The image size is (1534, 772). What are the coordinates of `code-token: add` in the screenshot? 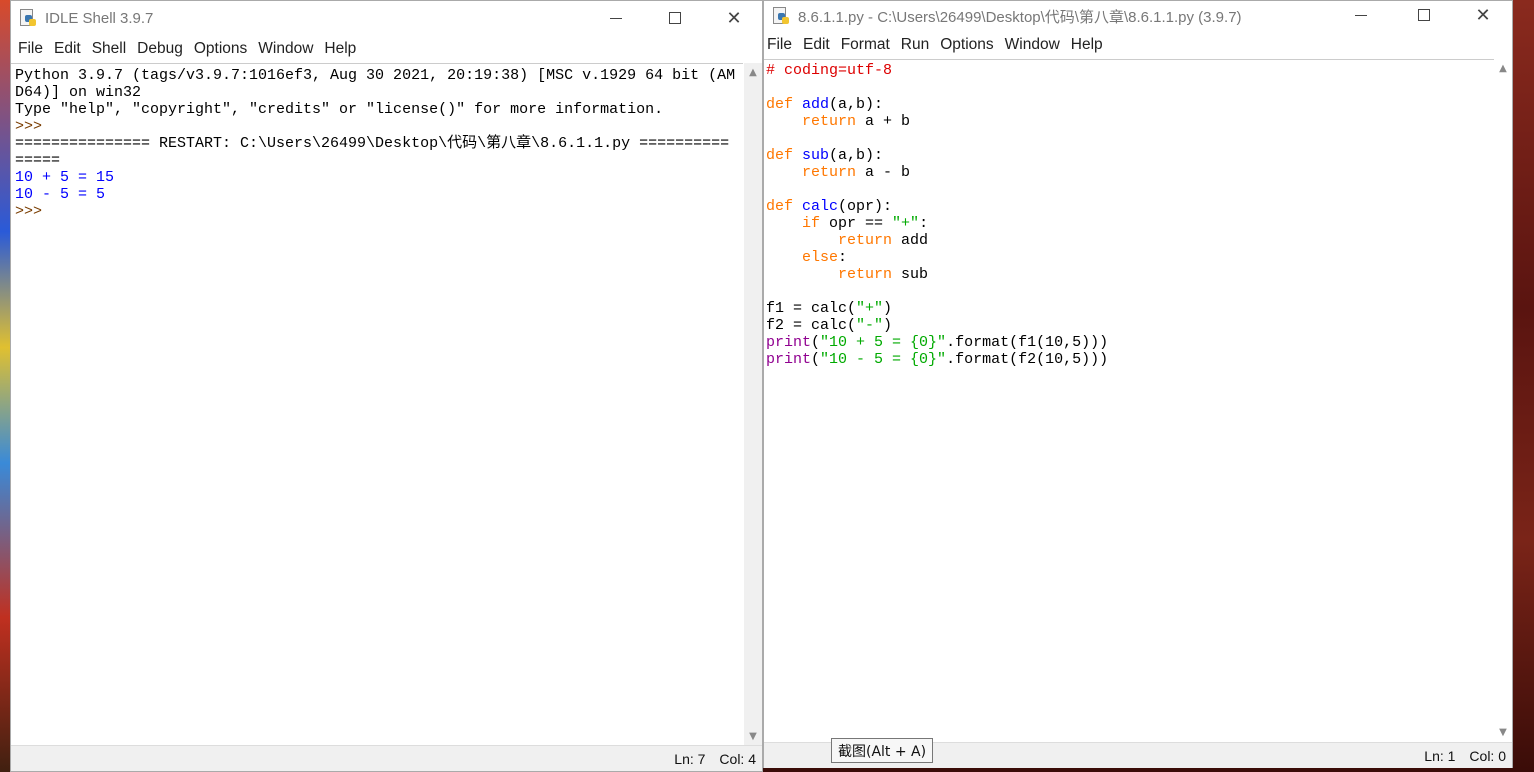 It's located at (816, 104).